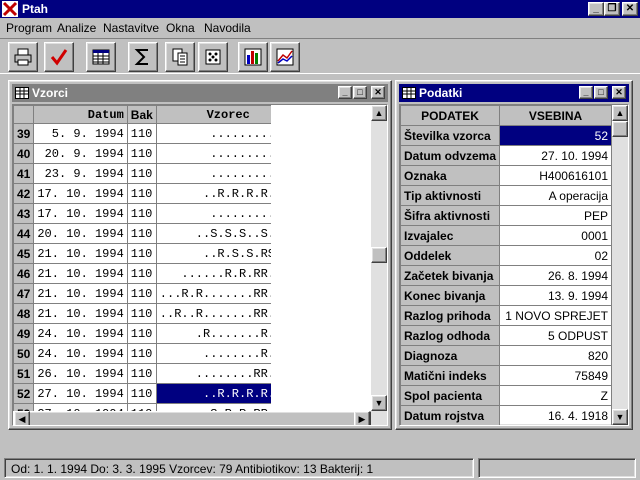  Describe the element at coordinates (612, 9) in the screenshot. I see `restore-button: ❐` at that location.